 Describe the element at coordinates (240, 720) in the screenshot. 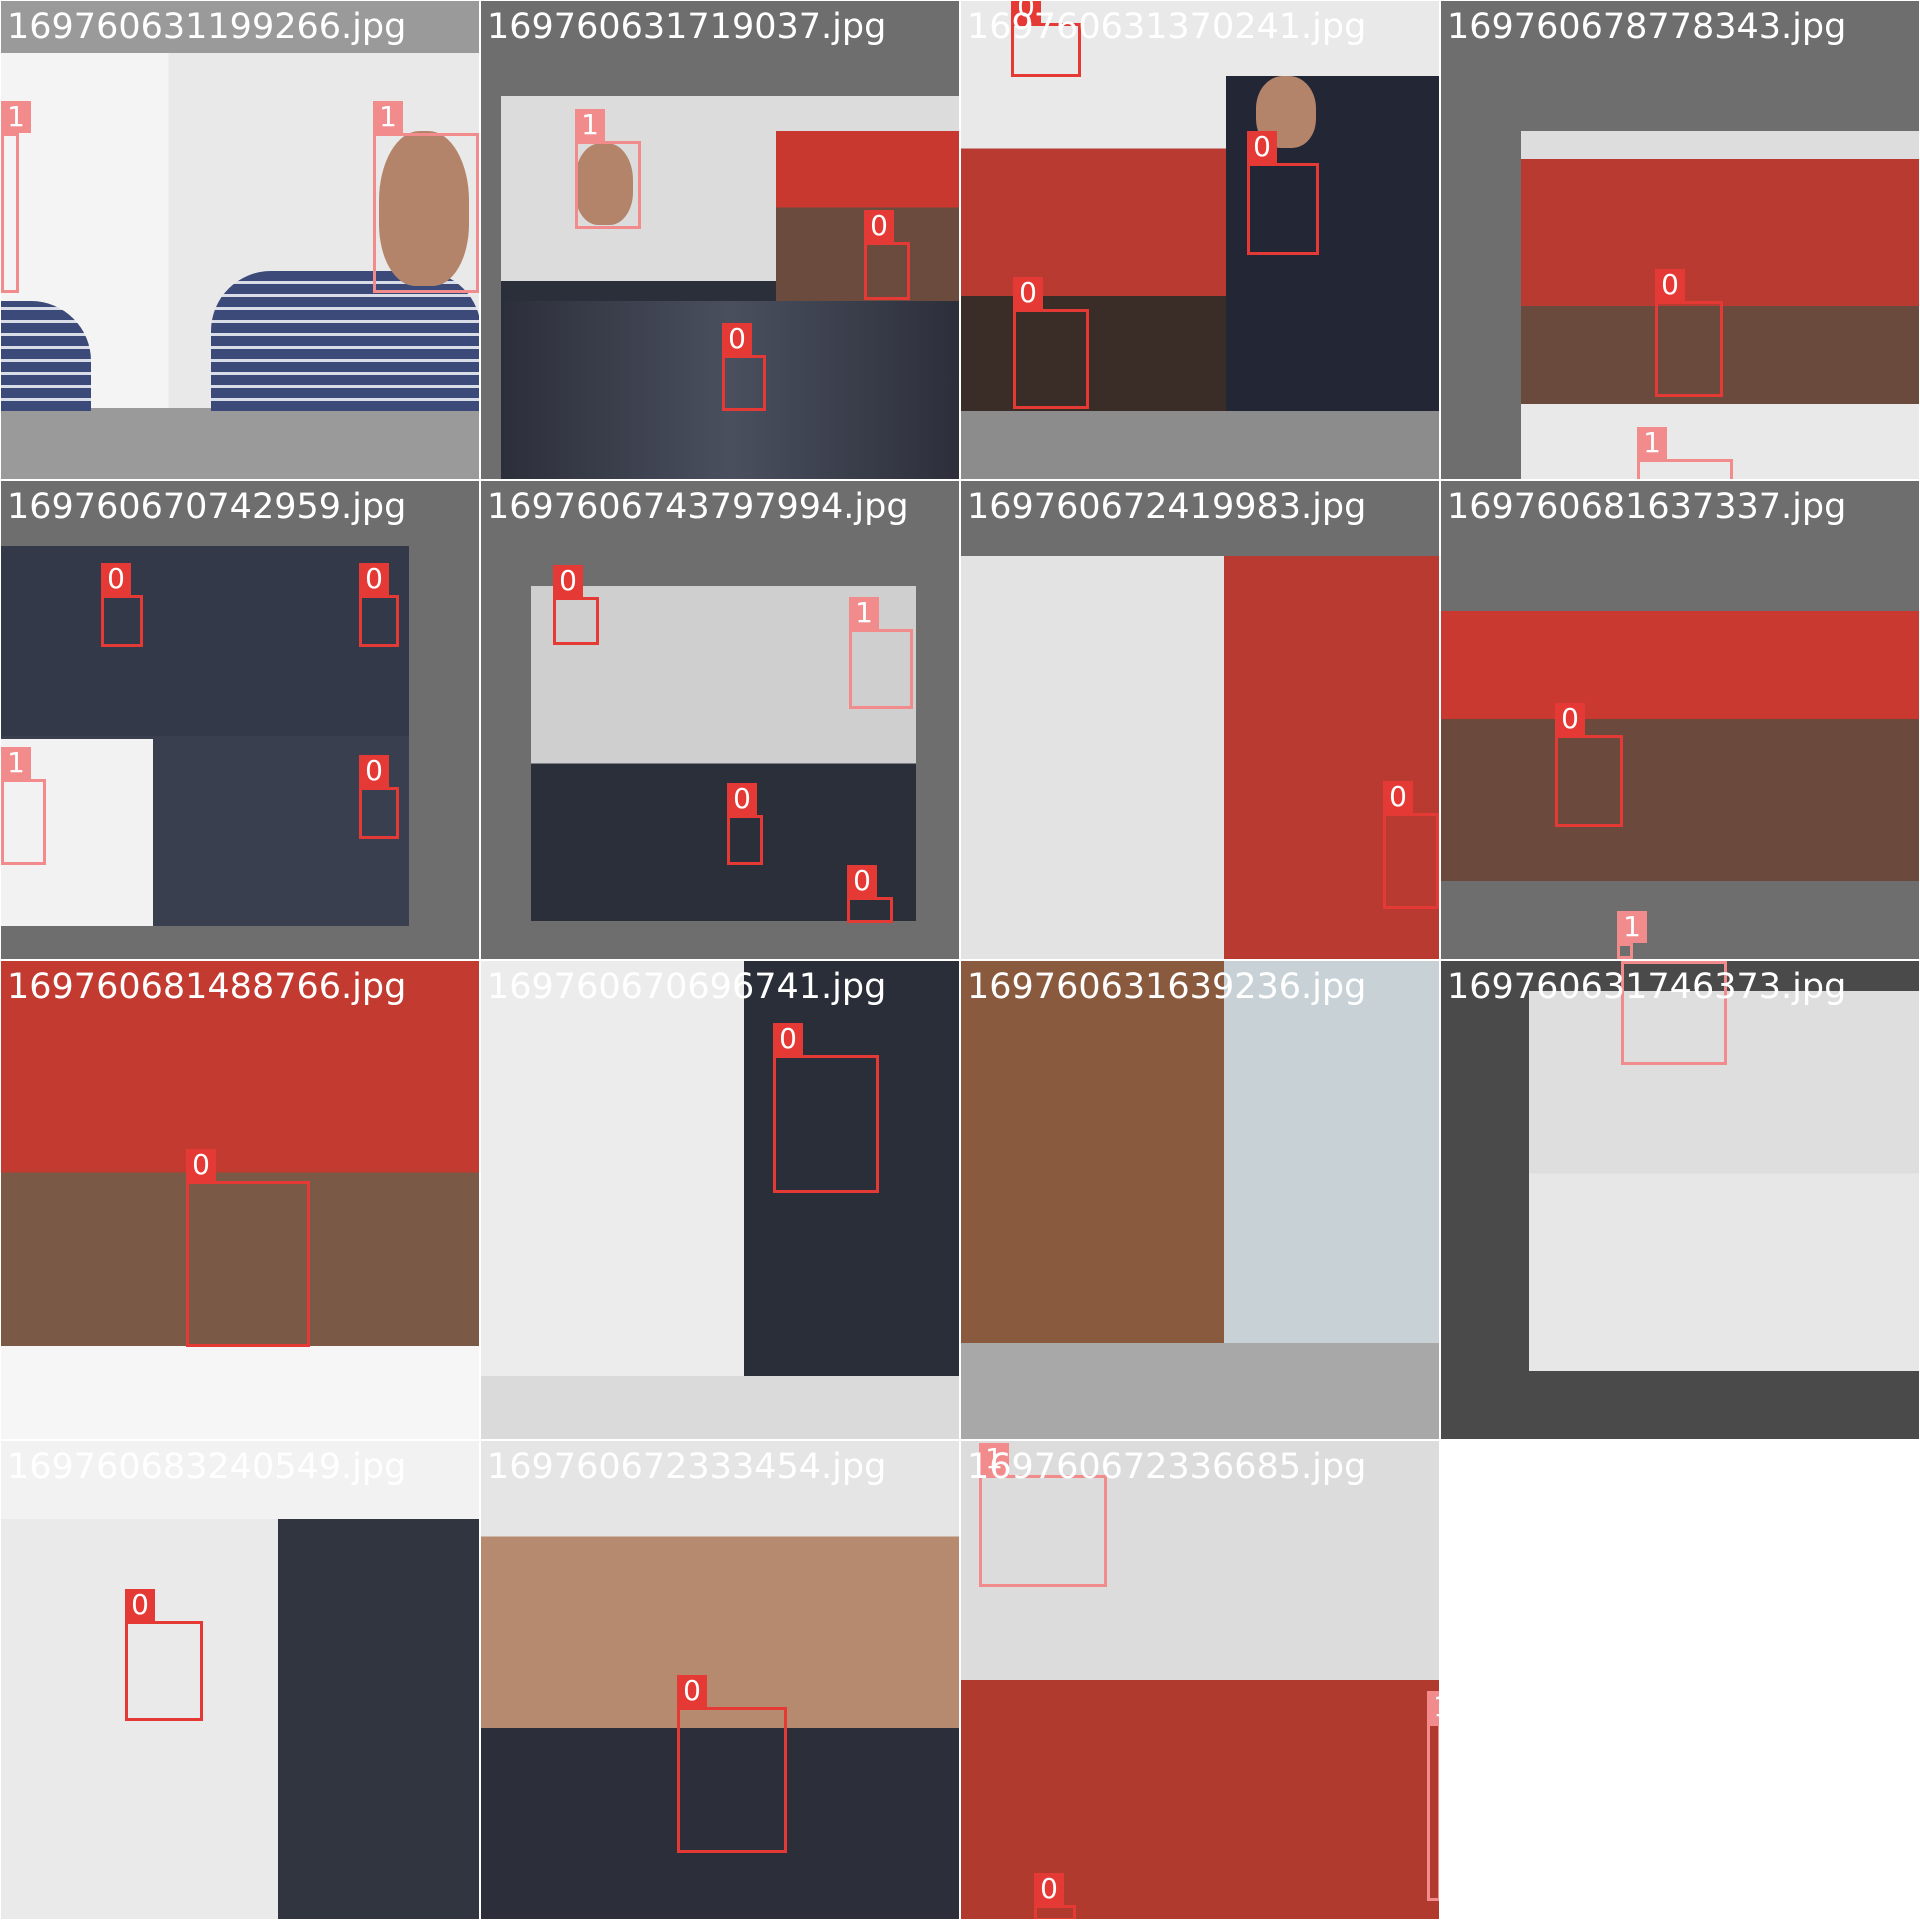

I see `image-tile: 0 0 1 0 169760670742959.jpg` at that location.